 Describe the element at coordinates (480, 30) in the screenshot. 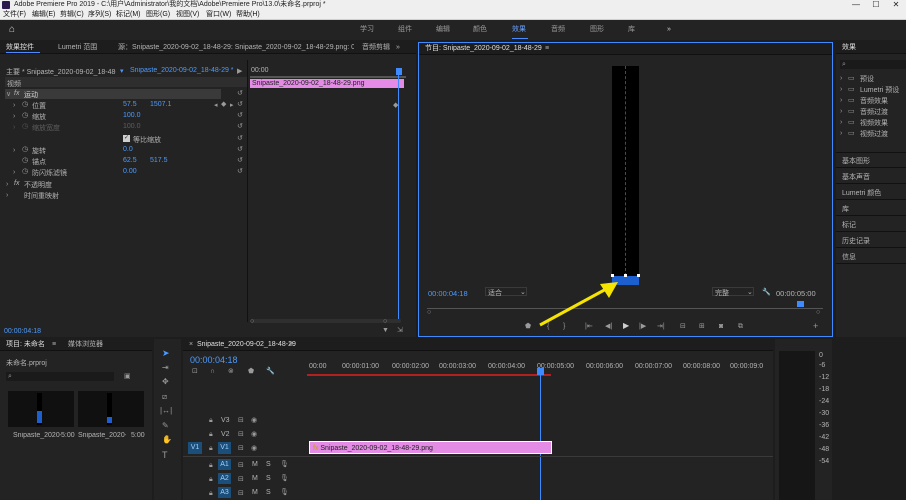

I see `workspace-color: 颜色` at that location.